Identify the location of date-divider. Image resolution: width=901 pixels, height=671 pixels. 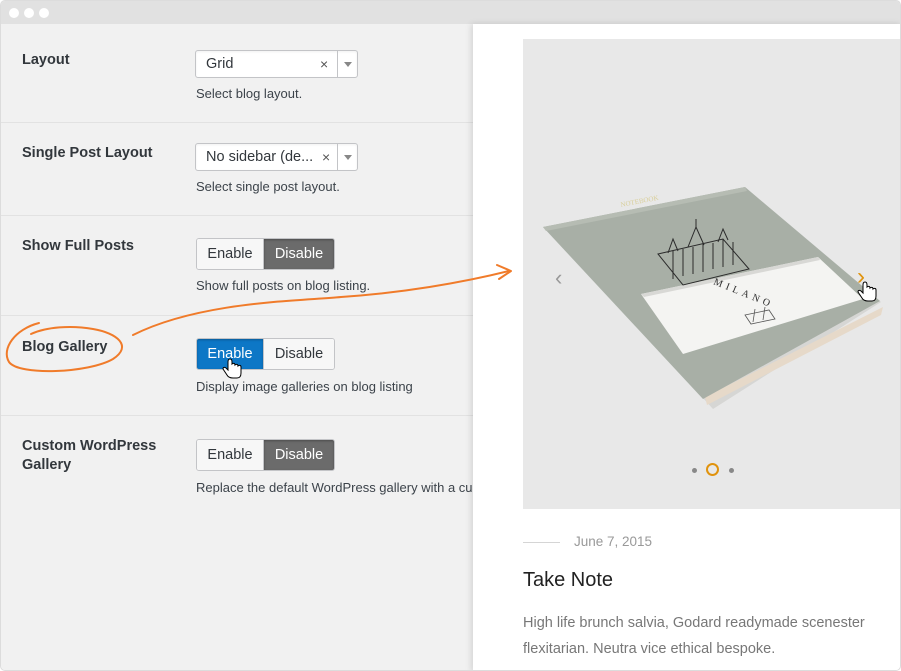
(541, 542).